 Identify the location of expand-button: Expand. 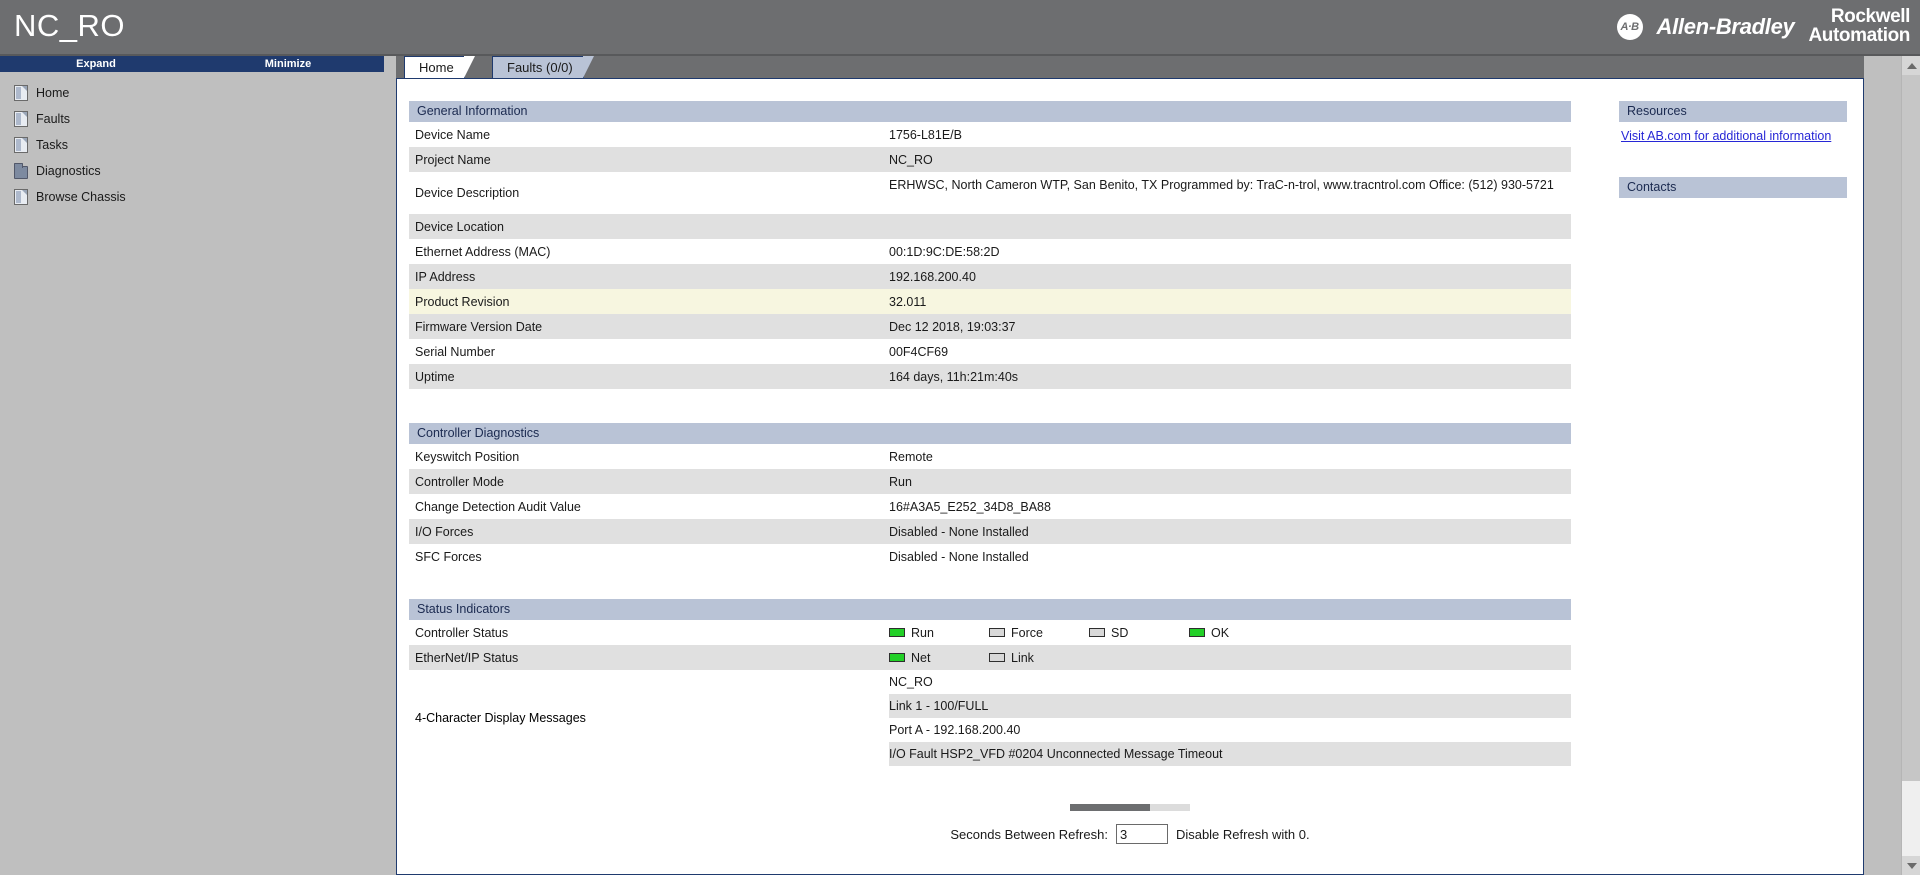
(96, 64).